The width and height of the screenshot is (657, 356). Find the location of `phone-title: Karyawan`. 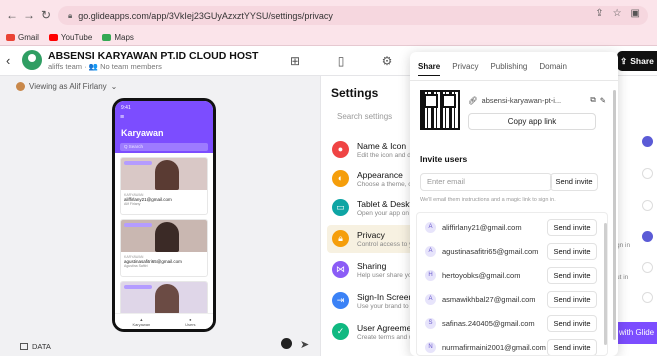

phone-title: Karyawan is located at coordinates (142, 133).